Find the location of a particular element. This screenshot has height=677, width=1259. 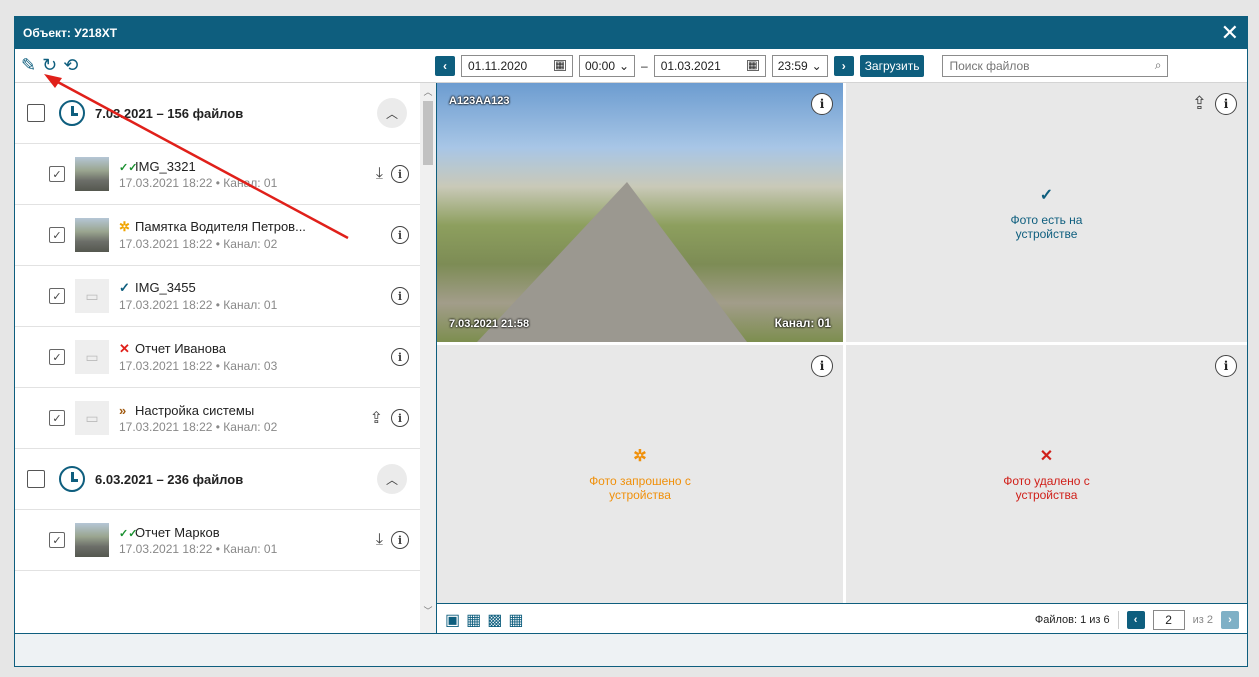

scroll-down-icon: ﹀ is located at coordinates (428, 610).